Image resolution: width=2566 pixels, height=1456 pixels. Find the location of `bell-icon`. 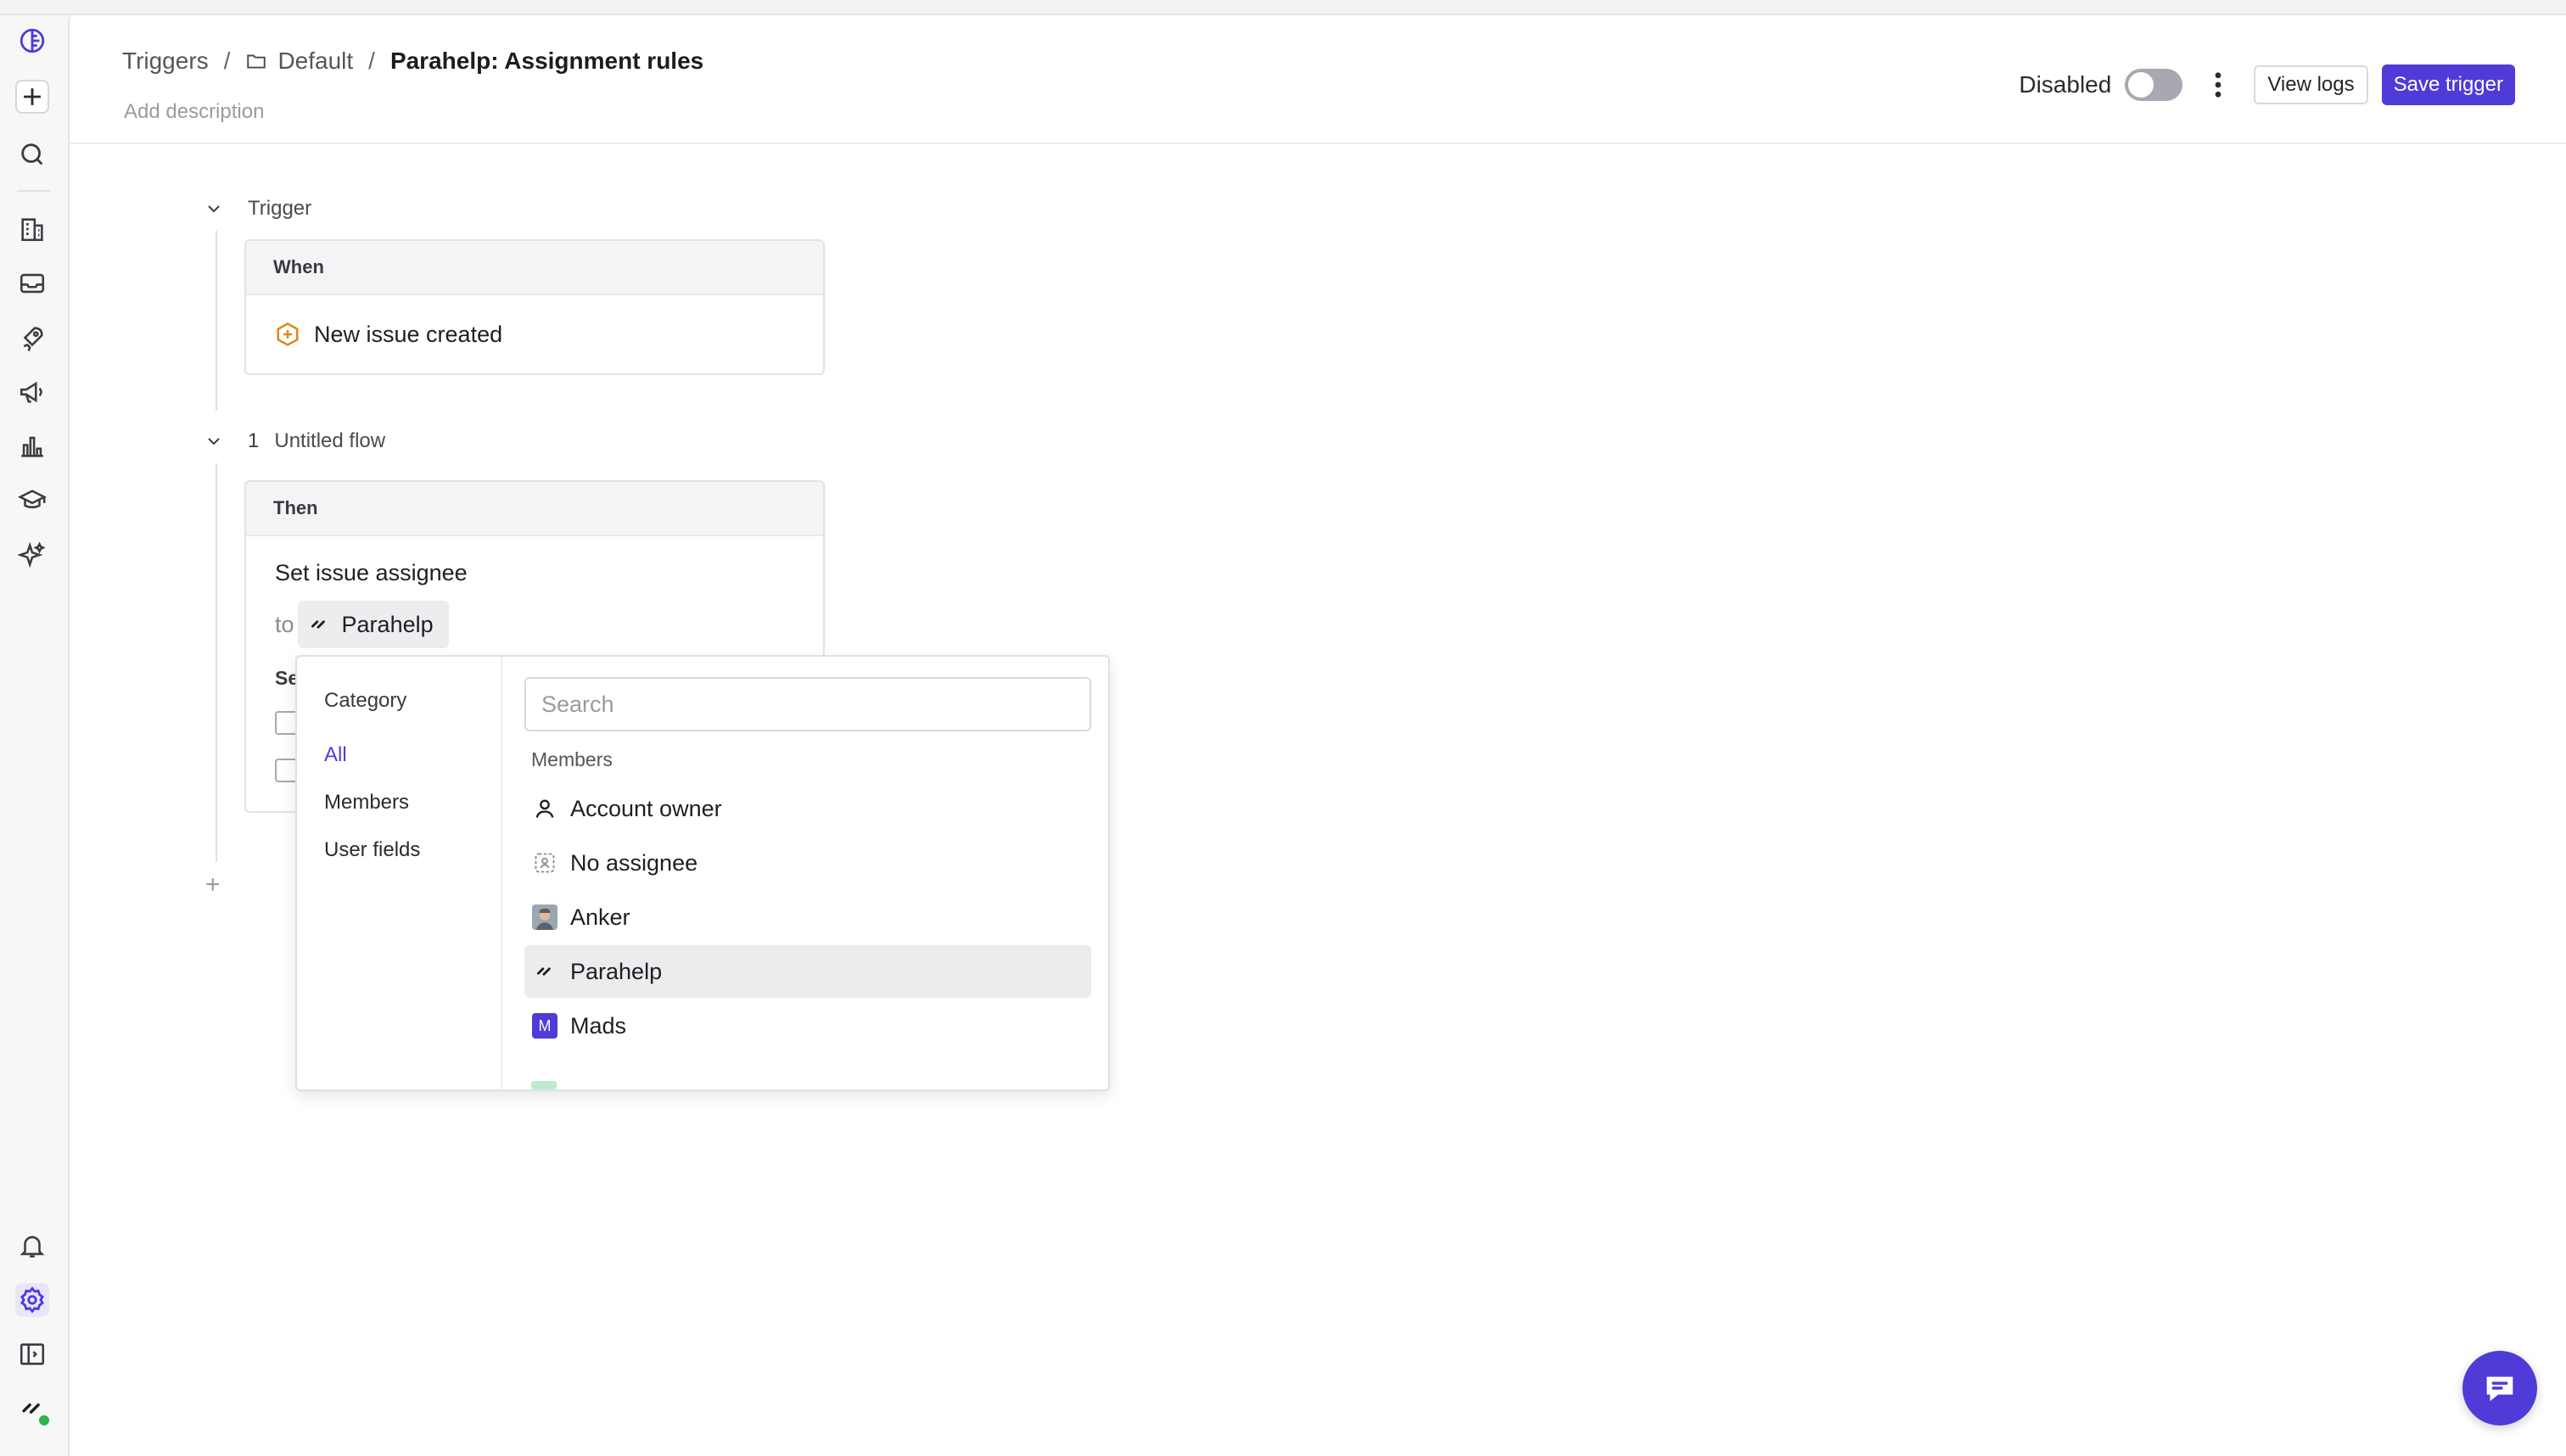

bell-icon is located at coordinates (32, 1246).